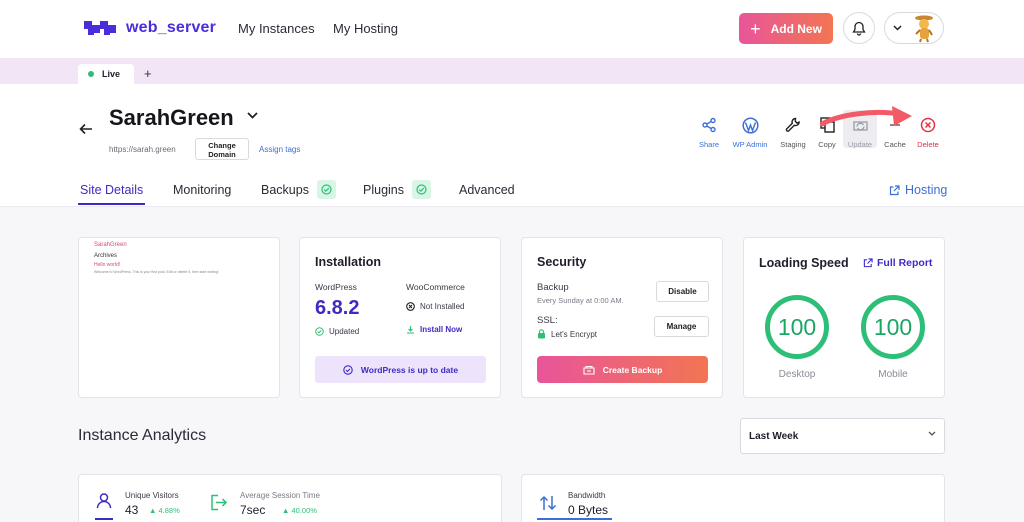 This screenshot has width=1024, height=522. I want to click on full-report-label: Full Report, so click(905, 263).